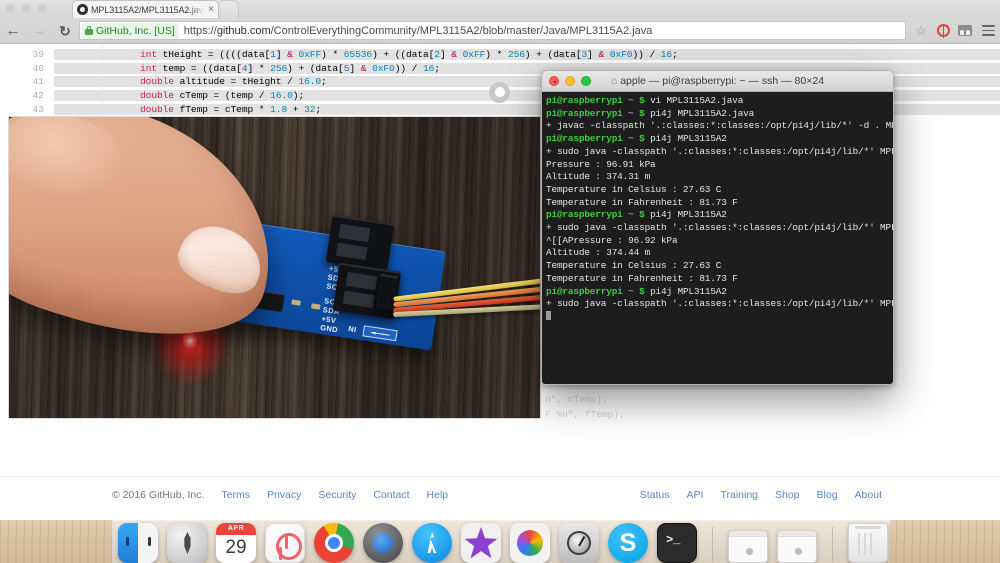  Describe the element at coordinates (655, 495) in the screenshot. I see `footer-link-status: Status` at that location.